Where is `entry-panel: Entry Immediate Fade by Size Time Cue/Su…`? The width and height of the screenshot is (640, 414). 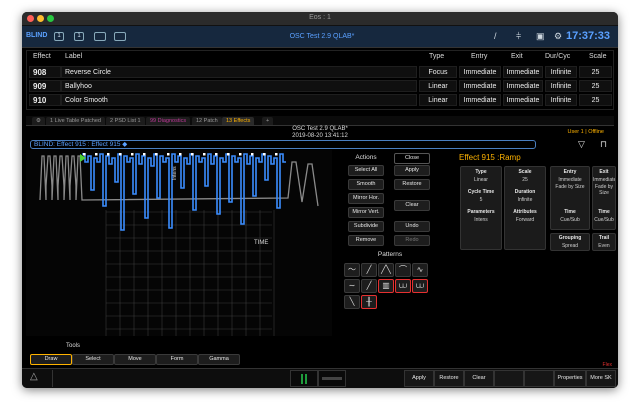
entry-panel: Entry Immediate Fade by Size Time Cue/Su… is located at coordinates (570, 198).